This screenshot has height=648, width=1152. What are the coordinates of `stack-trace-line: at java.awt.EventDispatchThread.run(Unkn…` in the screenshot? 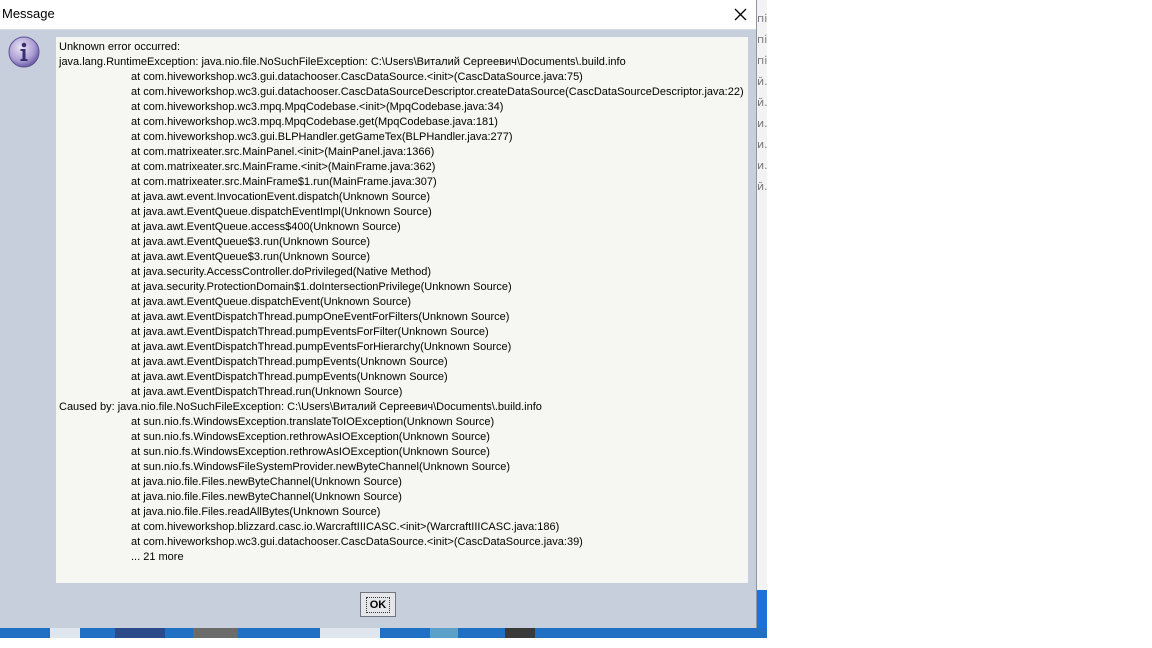 It's located at (267, 392).